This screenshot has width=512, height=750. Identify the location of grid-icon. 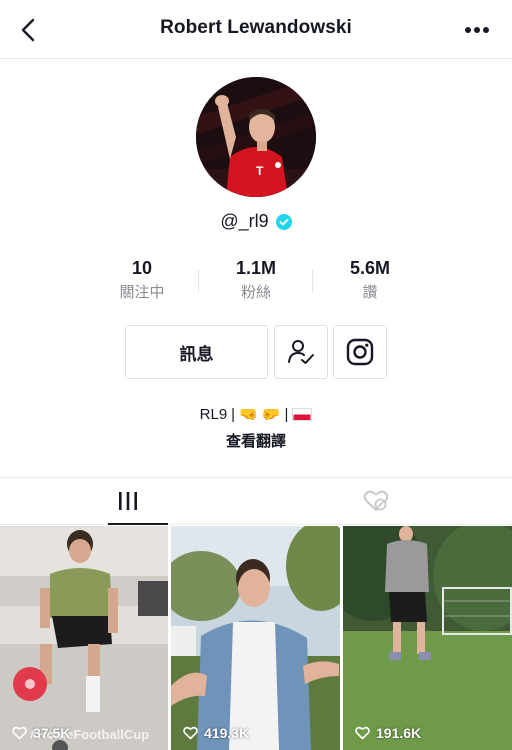
(128, 501).